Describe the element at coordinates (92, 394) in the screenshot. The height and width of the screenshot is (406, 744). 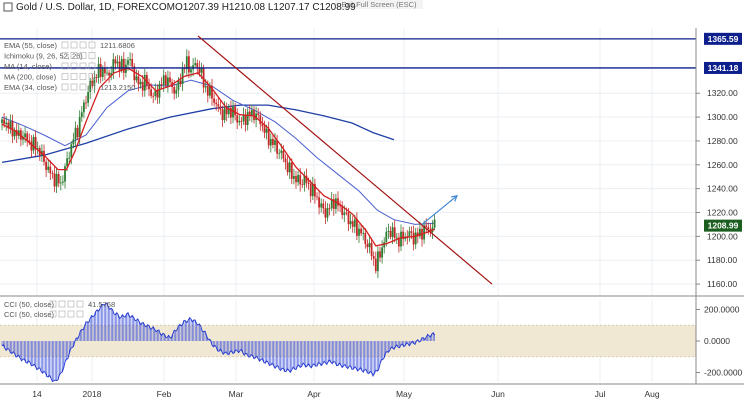
I see `time-tick-label: 2018` at that location.